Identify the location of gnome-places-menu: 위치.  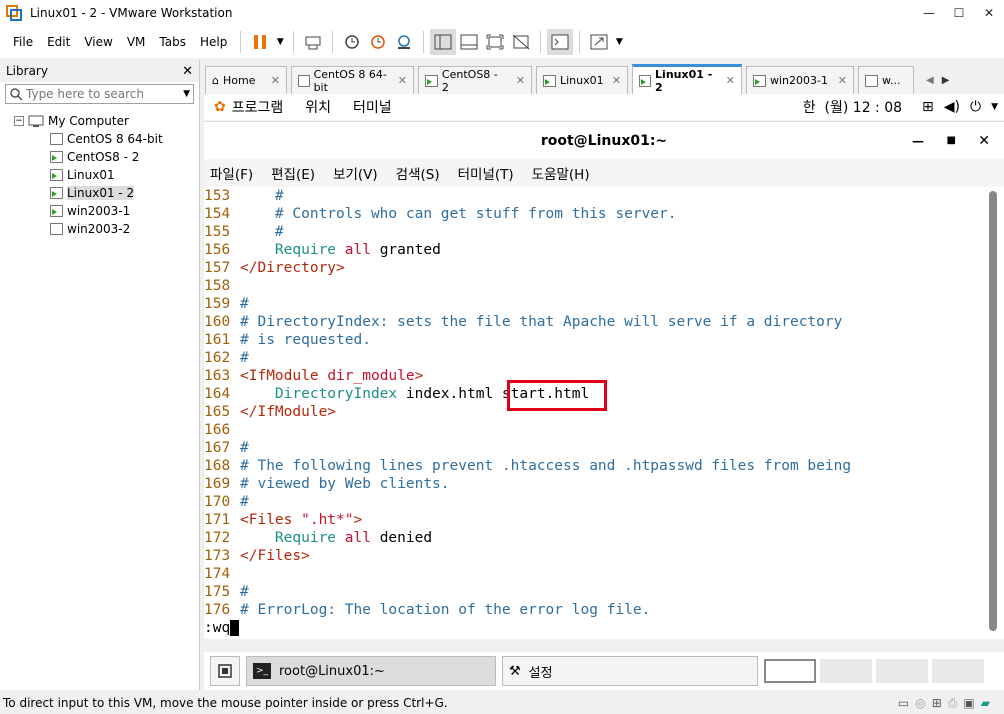
(318, 107).